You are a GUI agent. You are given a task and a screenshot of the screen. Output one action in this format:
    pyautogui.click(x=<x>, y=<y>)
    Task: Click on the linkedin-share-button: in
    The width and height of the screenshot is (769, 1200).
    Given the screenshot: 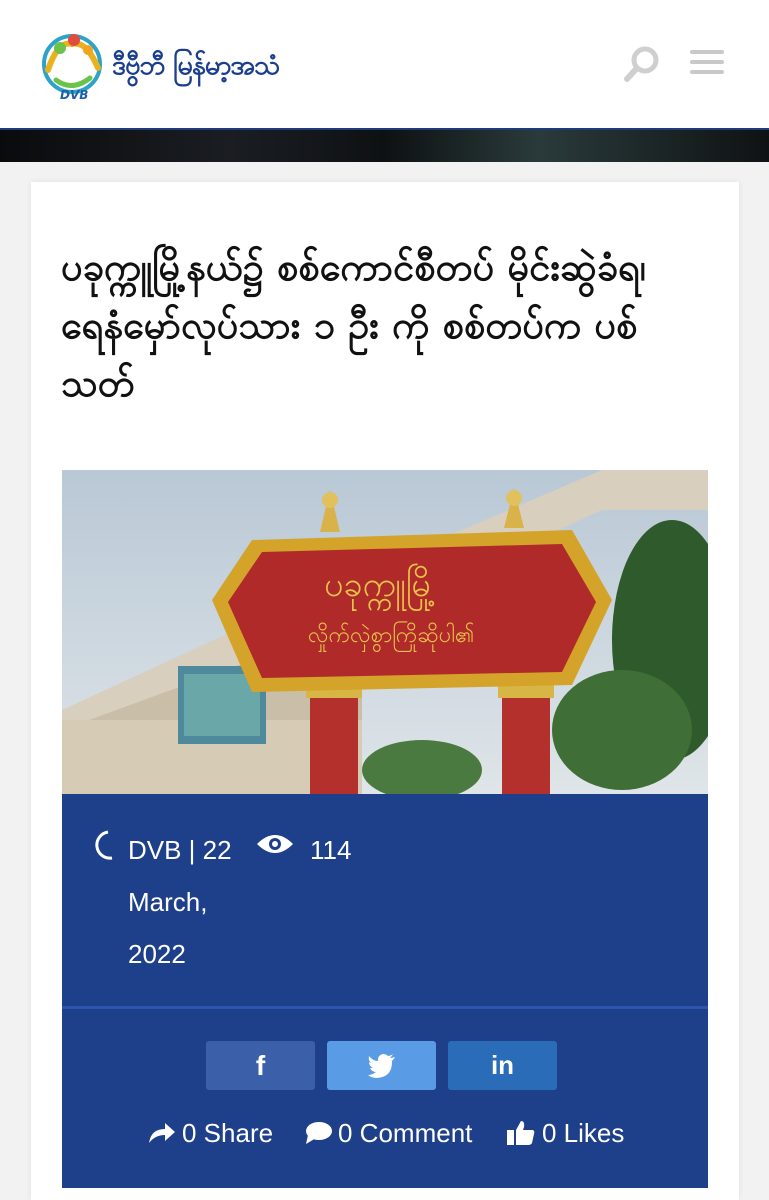 What is the action you would take?
    pyautogui.click(x=502, y=1065)
    